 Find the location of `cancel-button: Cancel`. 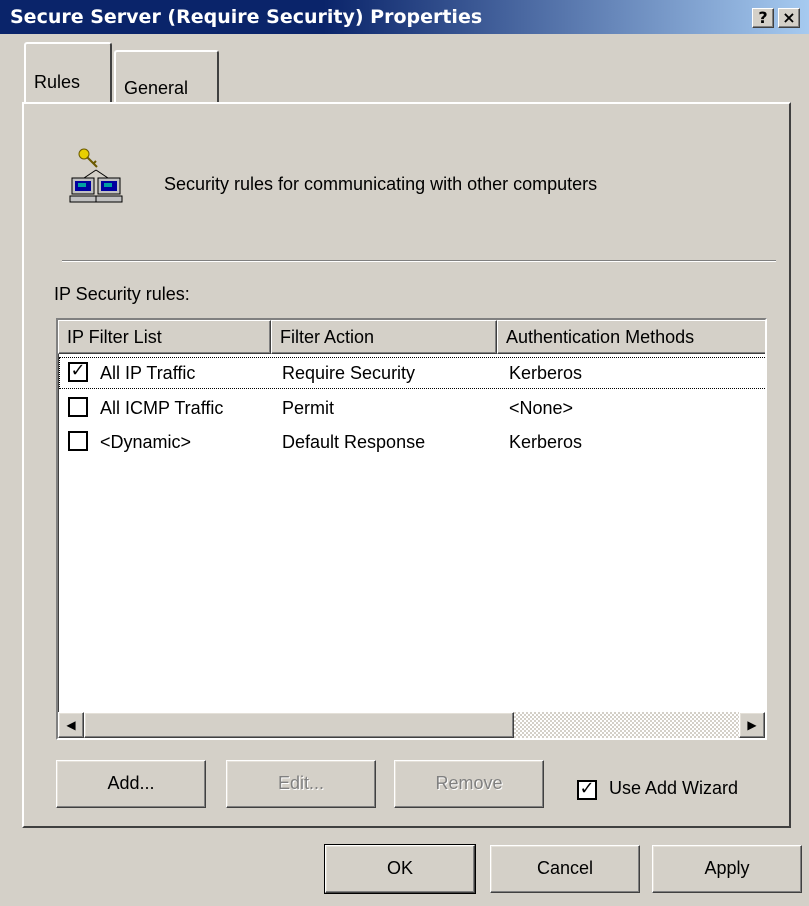

cancel-button: Cancel is located at coordinates (565, 869).